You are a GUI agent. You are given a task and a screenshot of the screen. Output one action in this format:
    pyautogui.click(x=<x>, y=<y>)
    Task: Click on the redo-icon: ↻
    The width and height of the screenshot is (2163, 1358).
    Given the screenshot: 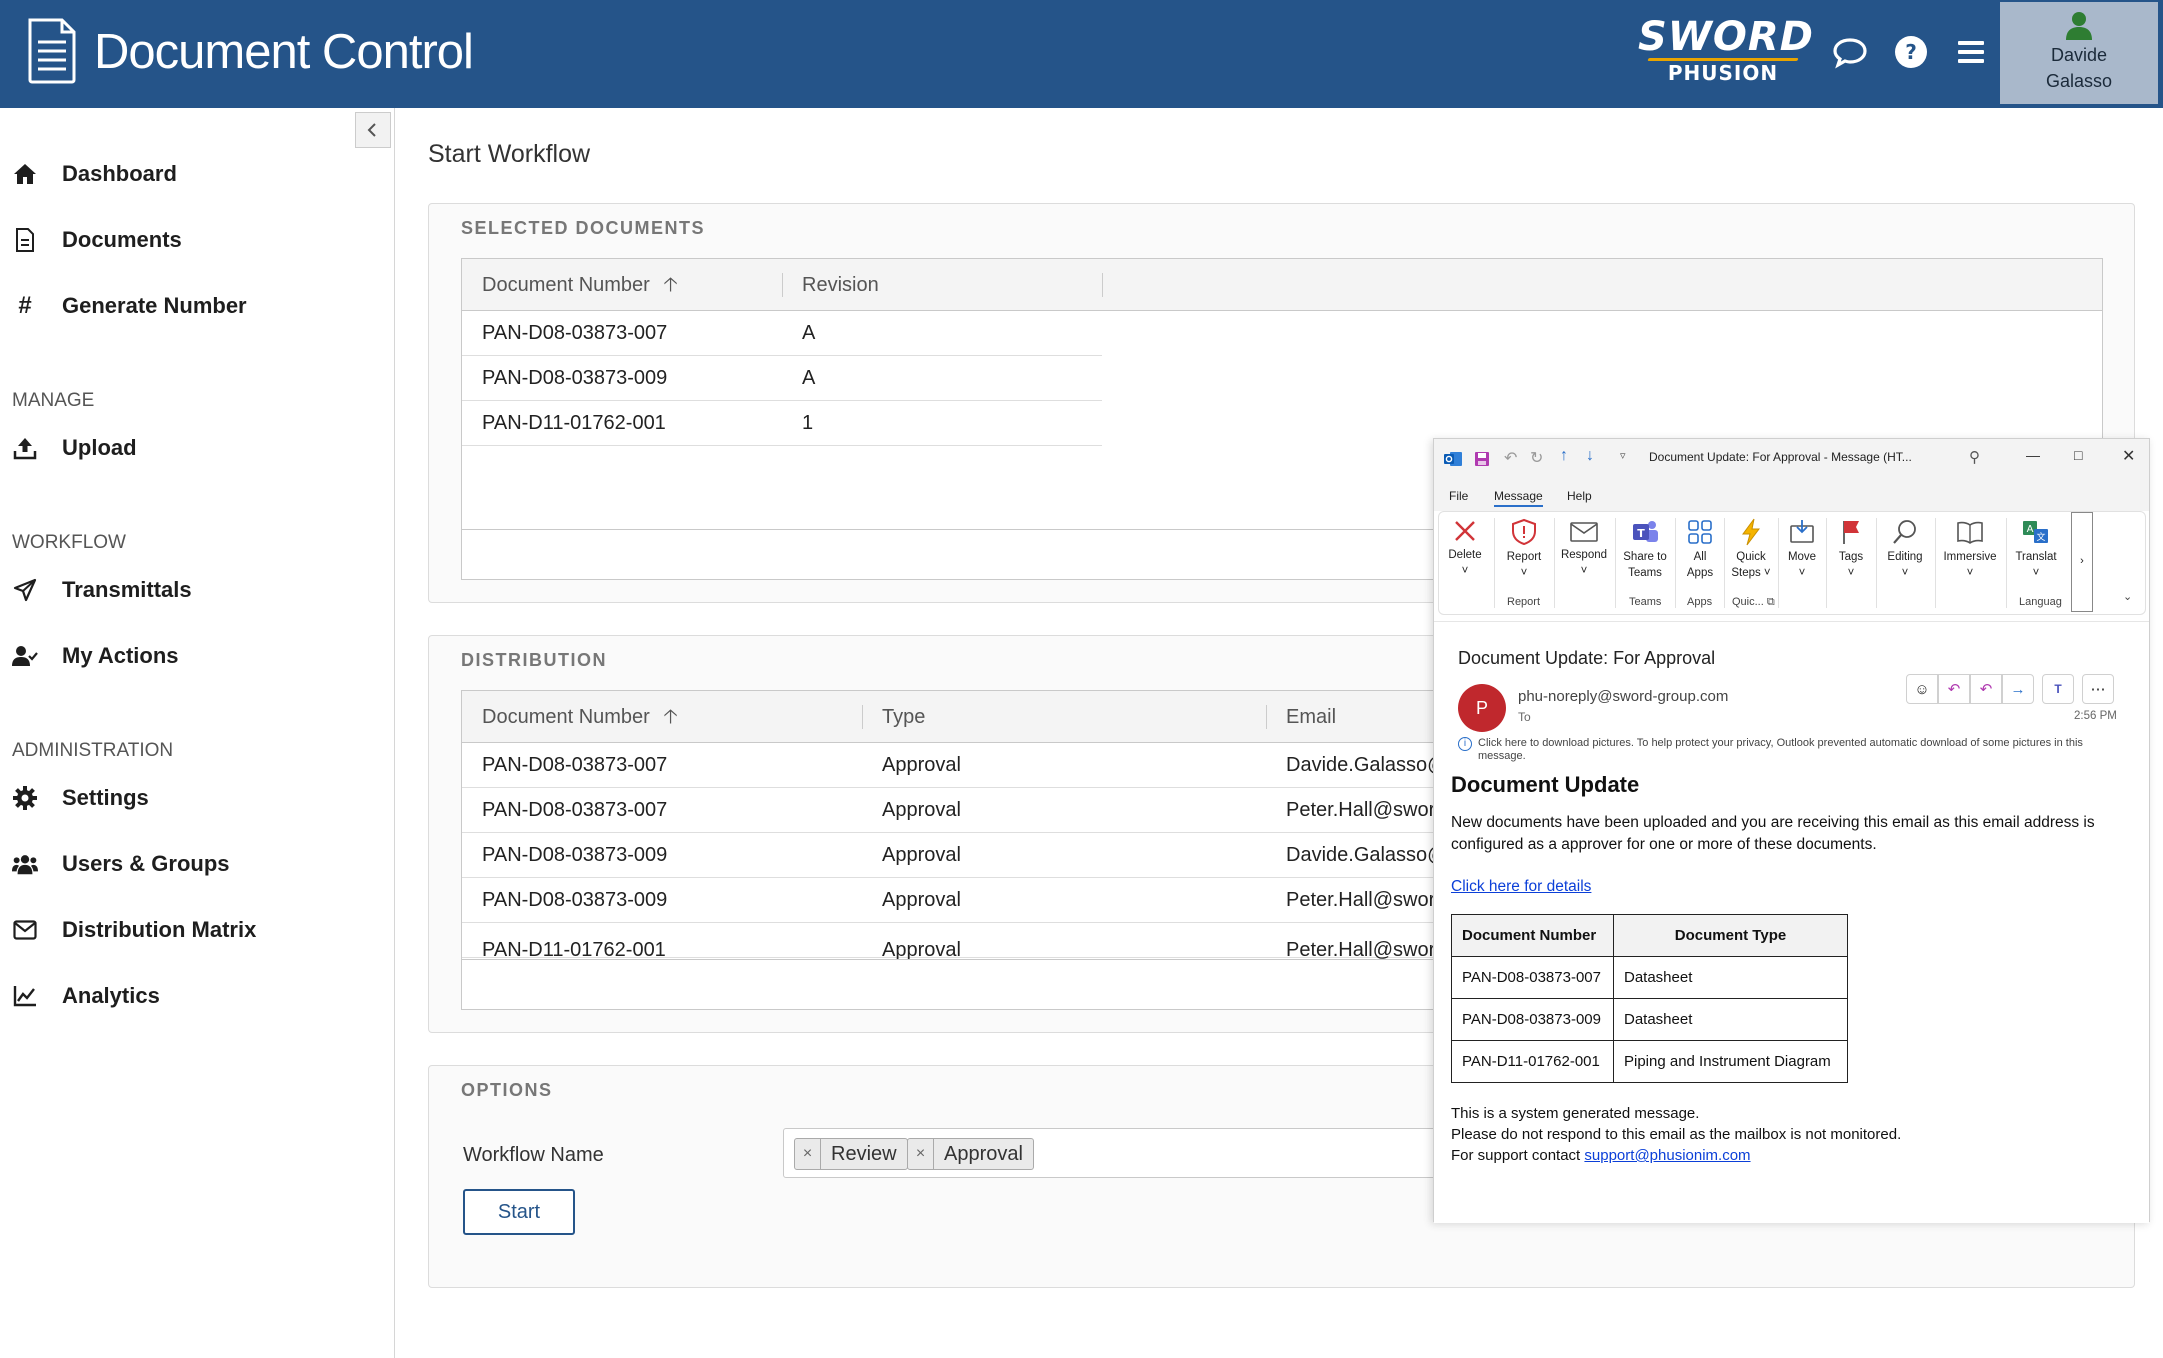 What is the action you would take?
    pyautogui.click(x=1536, y=458)
    